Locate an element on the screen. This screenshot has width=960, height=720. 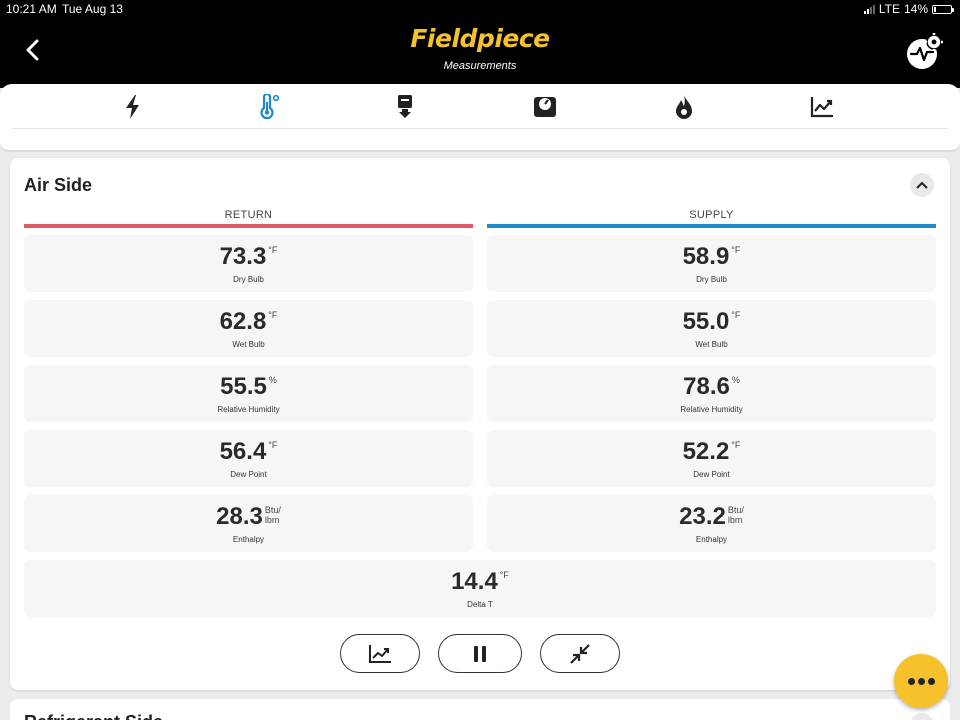
more-actions-button is located at coordinates (921, 681).